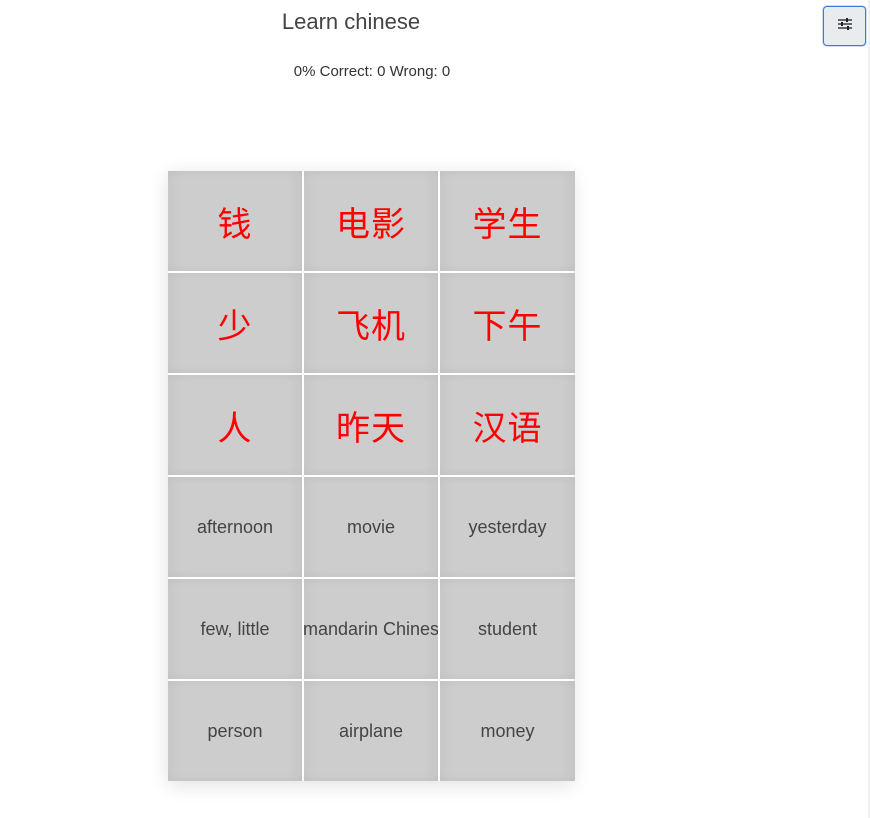 The width and height of the screenshot is (870, 818). What do you see at coordinates (507, 731) in the screenshot?
I see `english-tile: money` at bounding box center [507, 731].